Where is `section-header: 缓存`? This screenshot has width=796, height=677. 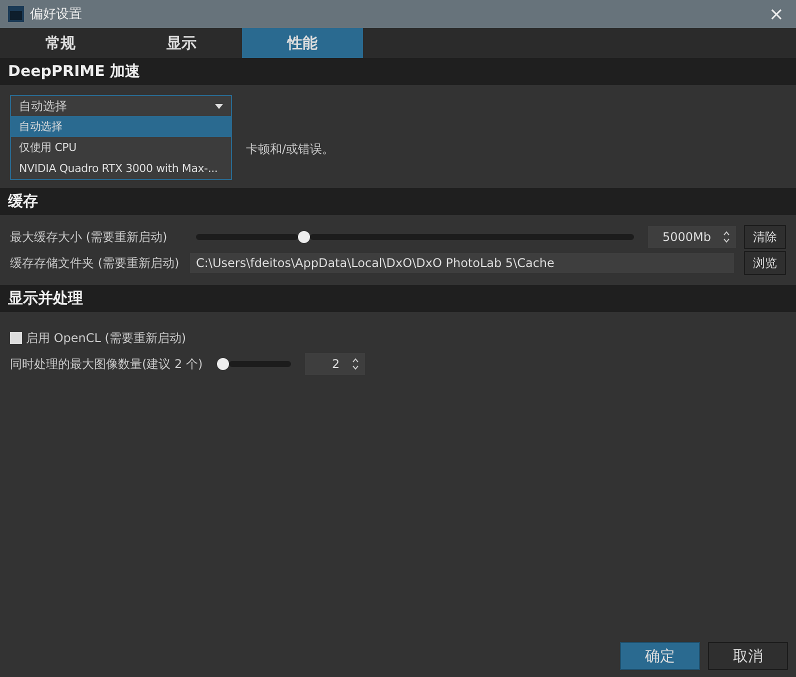 section-header: 缓存 is located at coordinates (398, 201).